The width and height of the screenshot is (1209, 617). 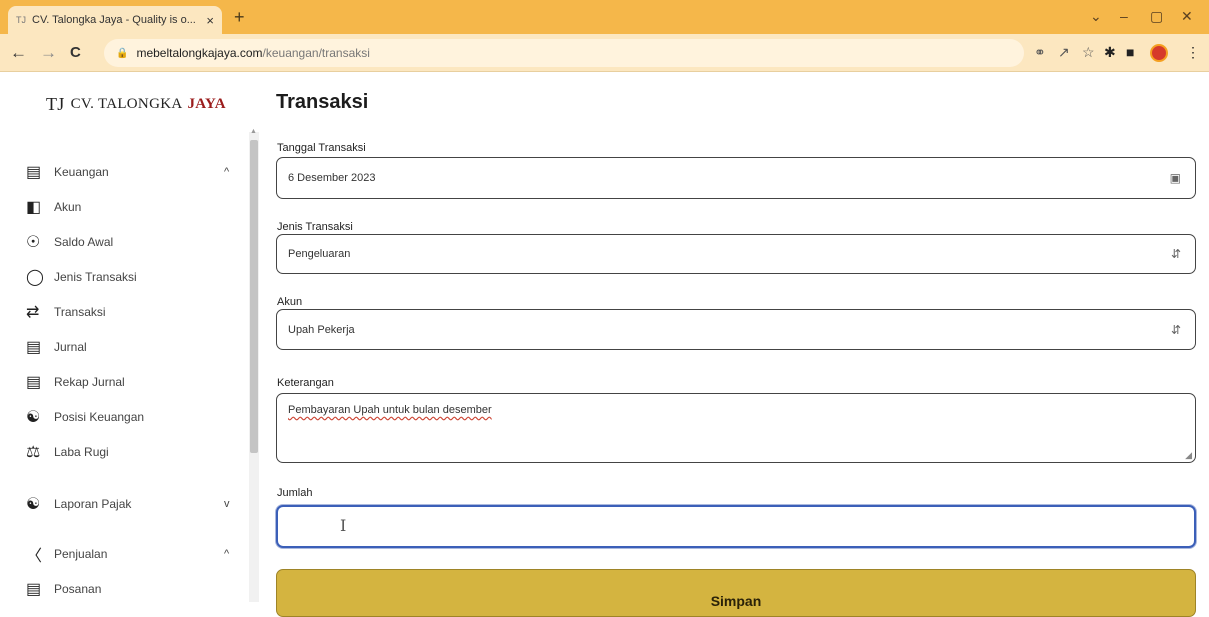 I want to click on lock-icon: 🔒, so click(x=122, y=53).